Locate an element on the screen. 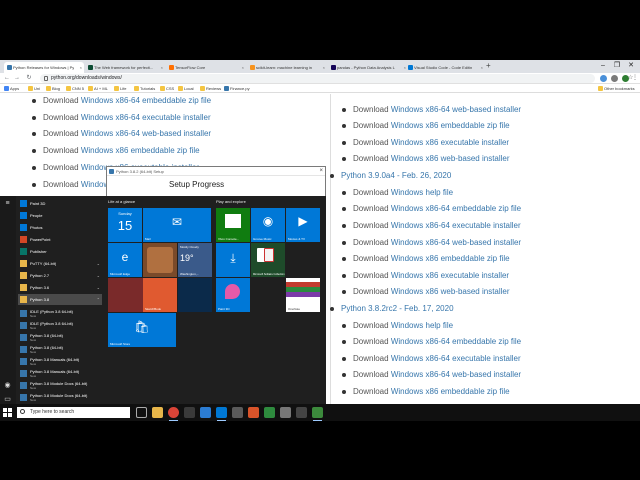 Image resolution: width=640 pixels, height=480 pixels. solitaire-tile: Microsoft Solitaire Collection is located at coordinates (268, 260).